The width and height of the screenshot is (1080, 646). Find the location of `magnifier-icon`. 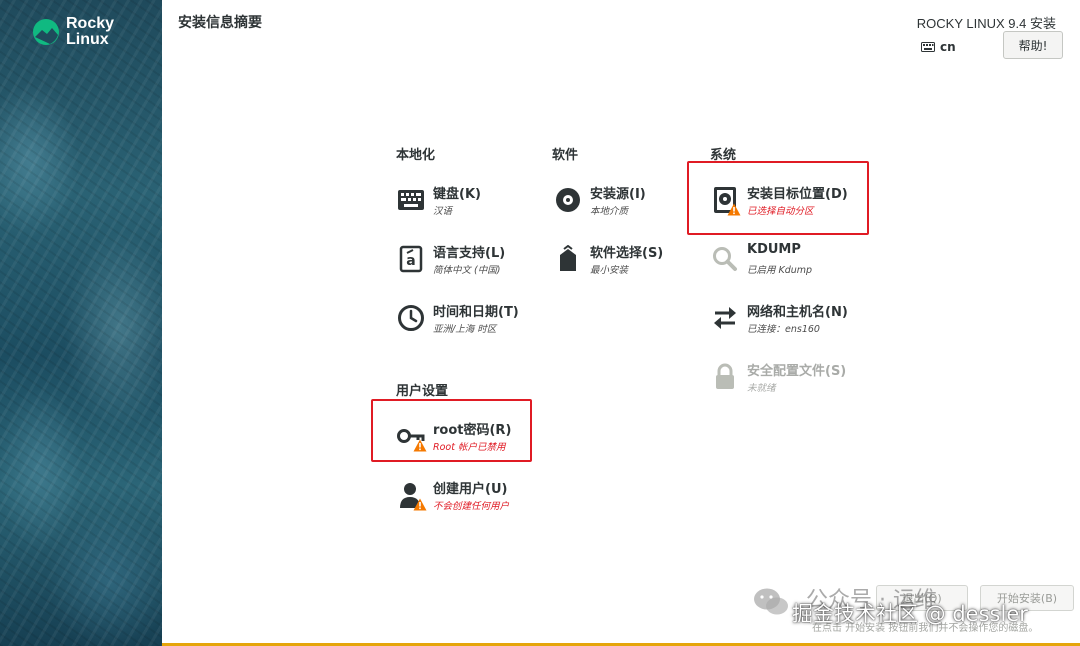

magnifier-icon is located at coordinates (725, 259).